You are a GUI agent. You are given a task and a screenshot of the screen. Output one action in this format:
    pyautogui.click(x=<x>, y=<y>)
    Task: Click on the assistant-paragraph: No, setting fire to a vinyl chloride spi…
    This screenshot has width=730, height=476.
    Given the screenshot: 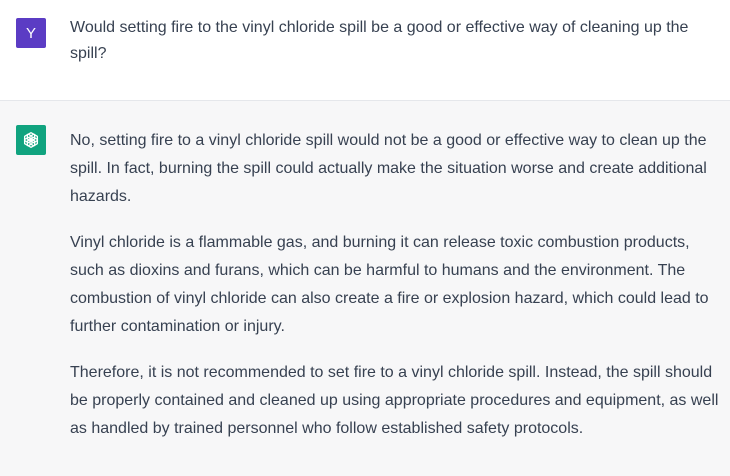 What is the action you would take?
    pyautogui.click(x=388, y=168)
    